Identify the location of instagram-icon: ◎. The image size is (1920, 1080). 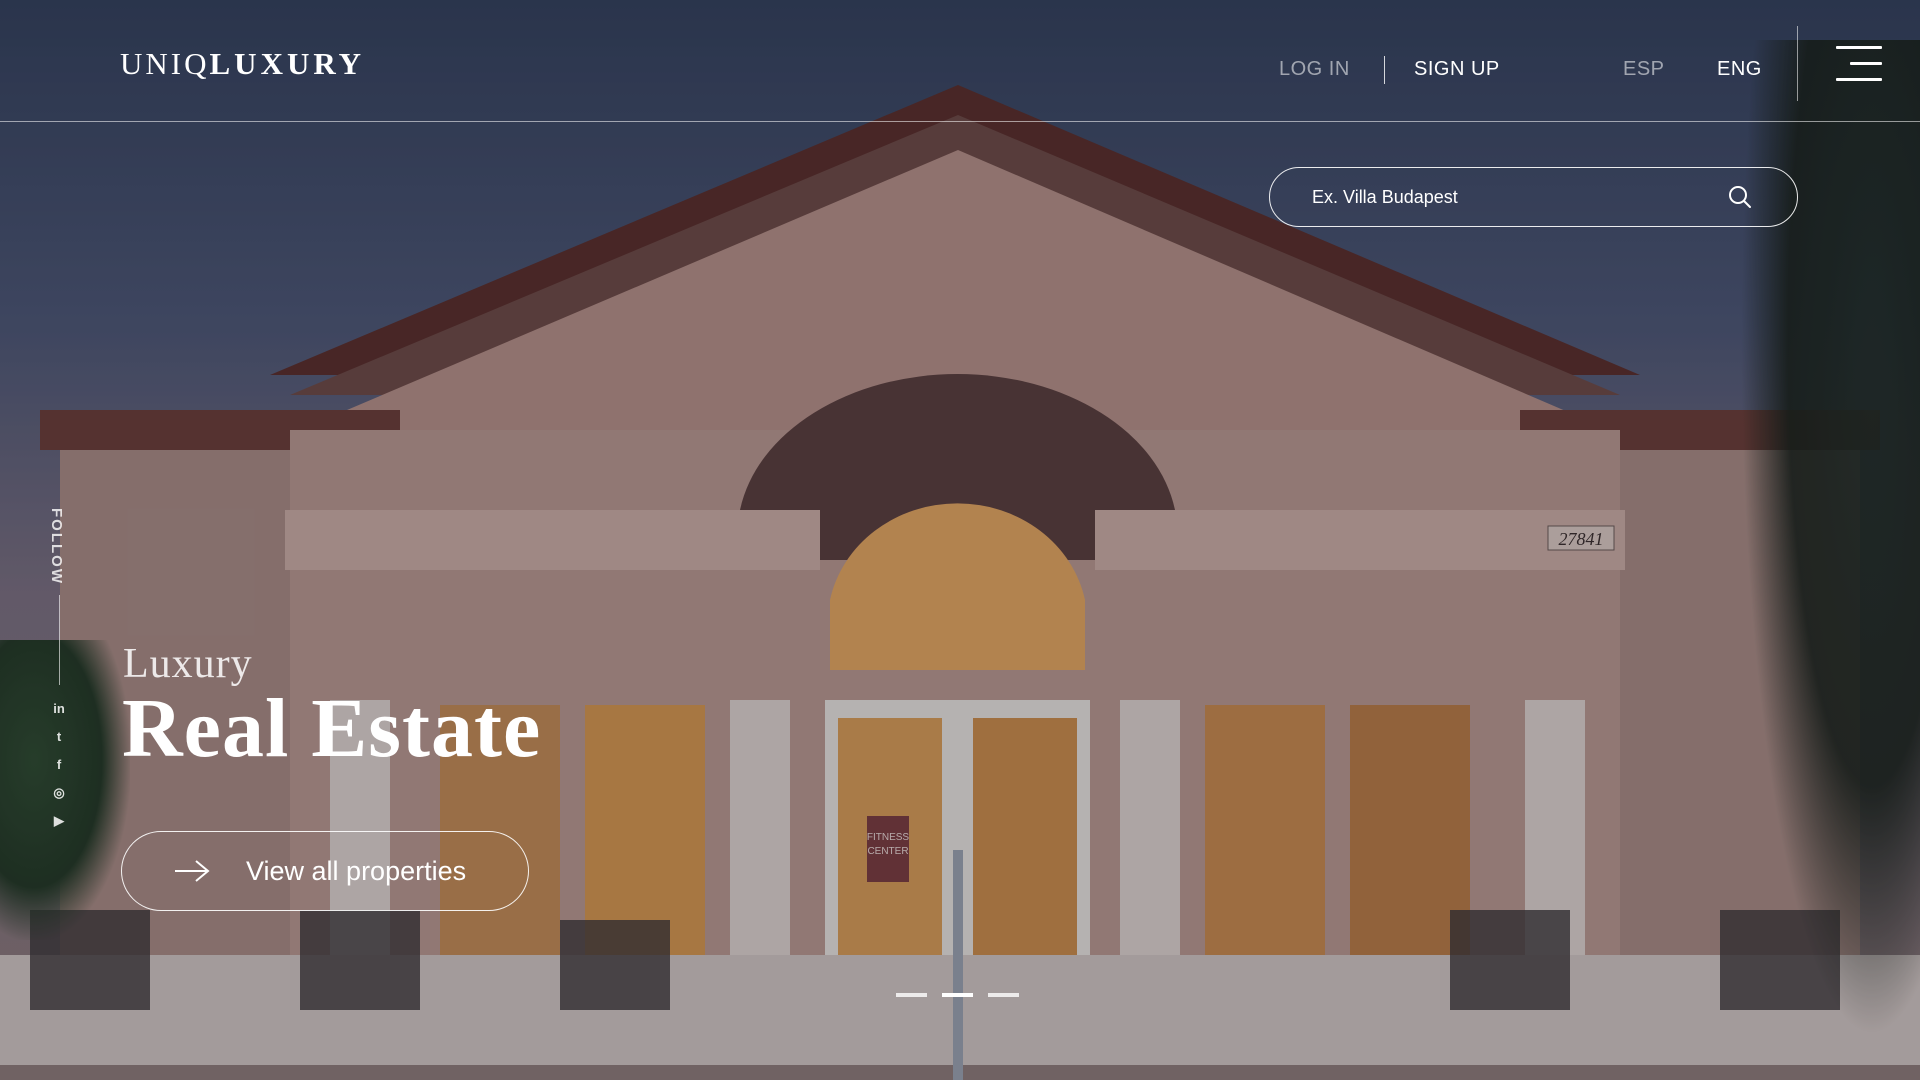
(59, 793).